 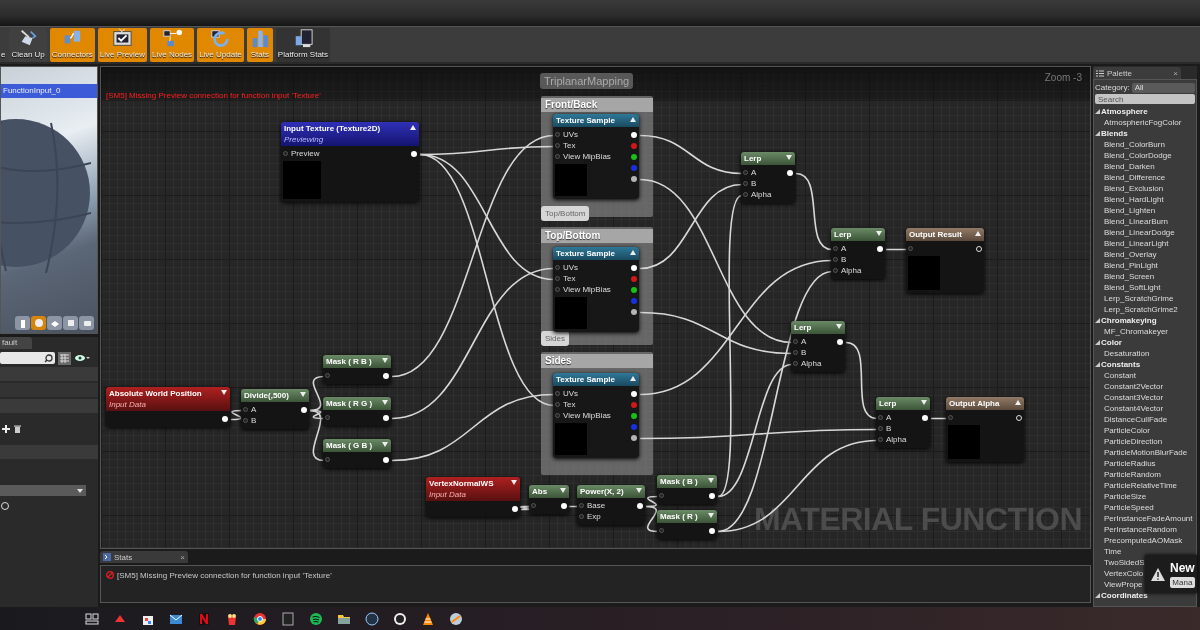 What do you see at coordinates (1145, 496) in the screenshot?
I see `palette-item: ParticleSize` at bounding box center [1145, 496].